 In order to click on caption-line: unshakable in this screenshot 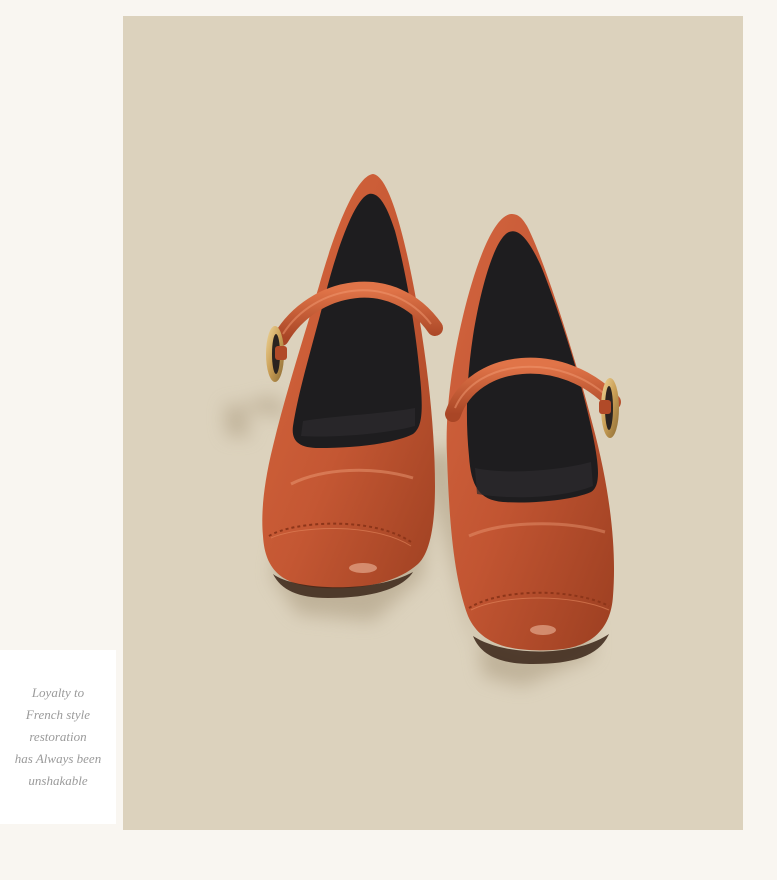, I will do `click(58, 780)`.